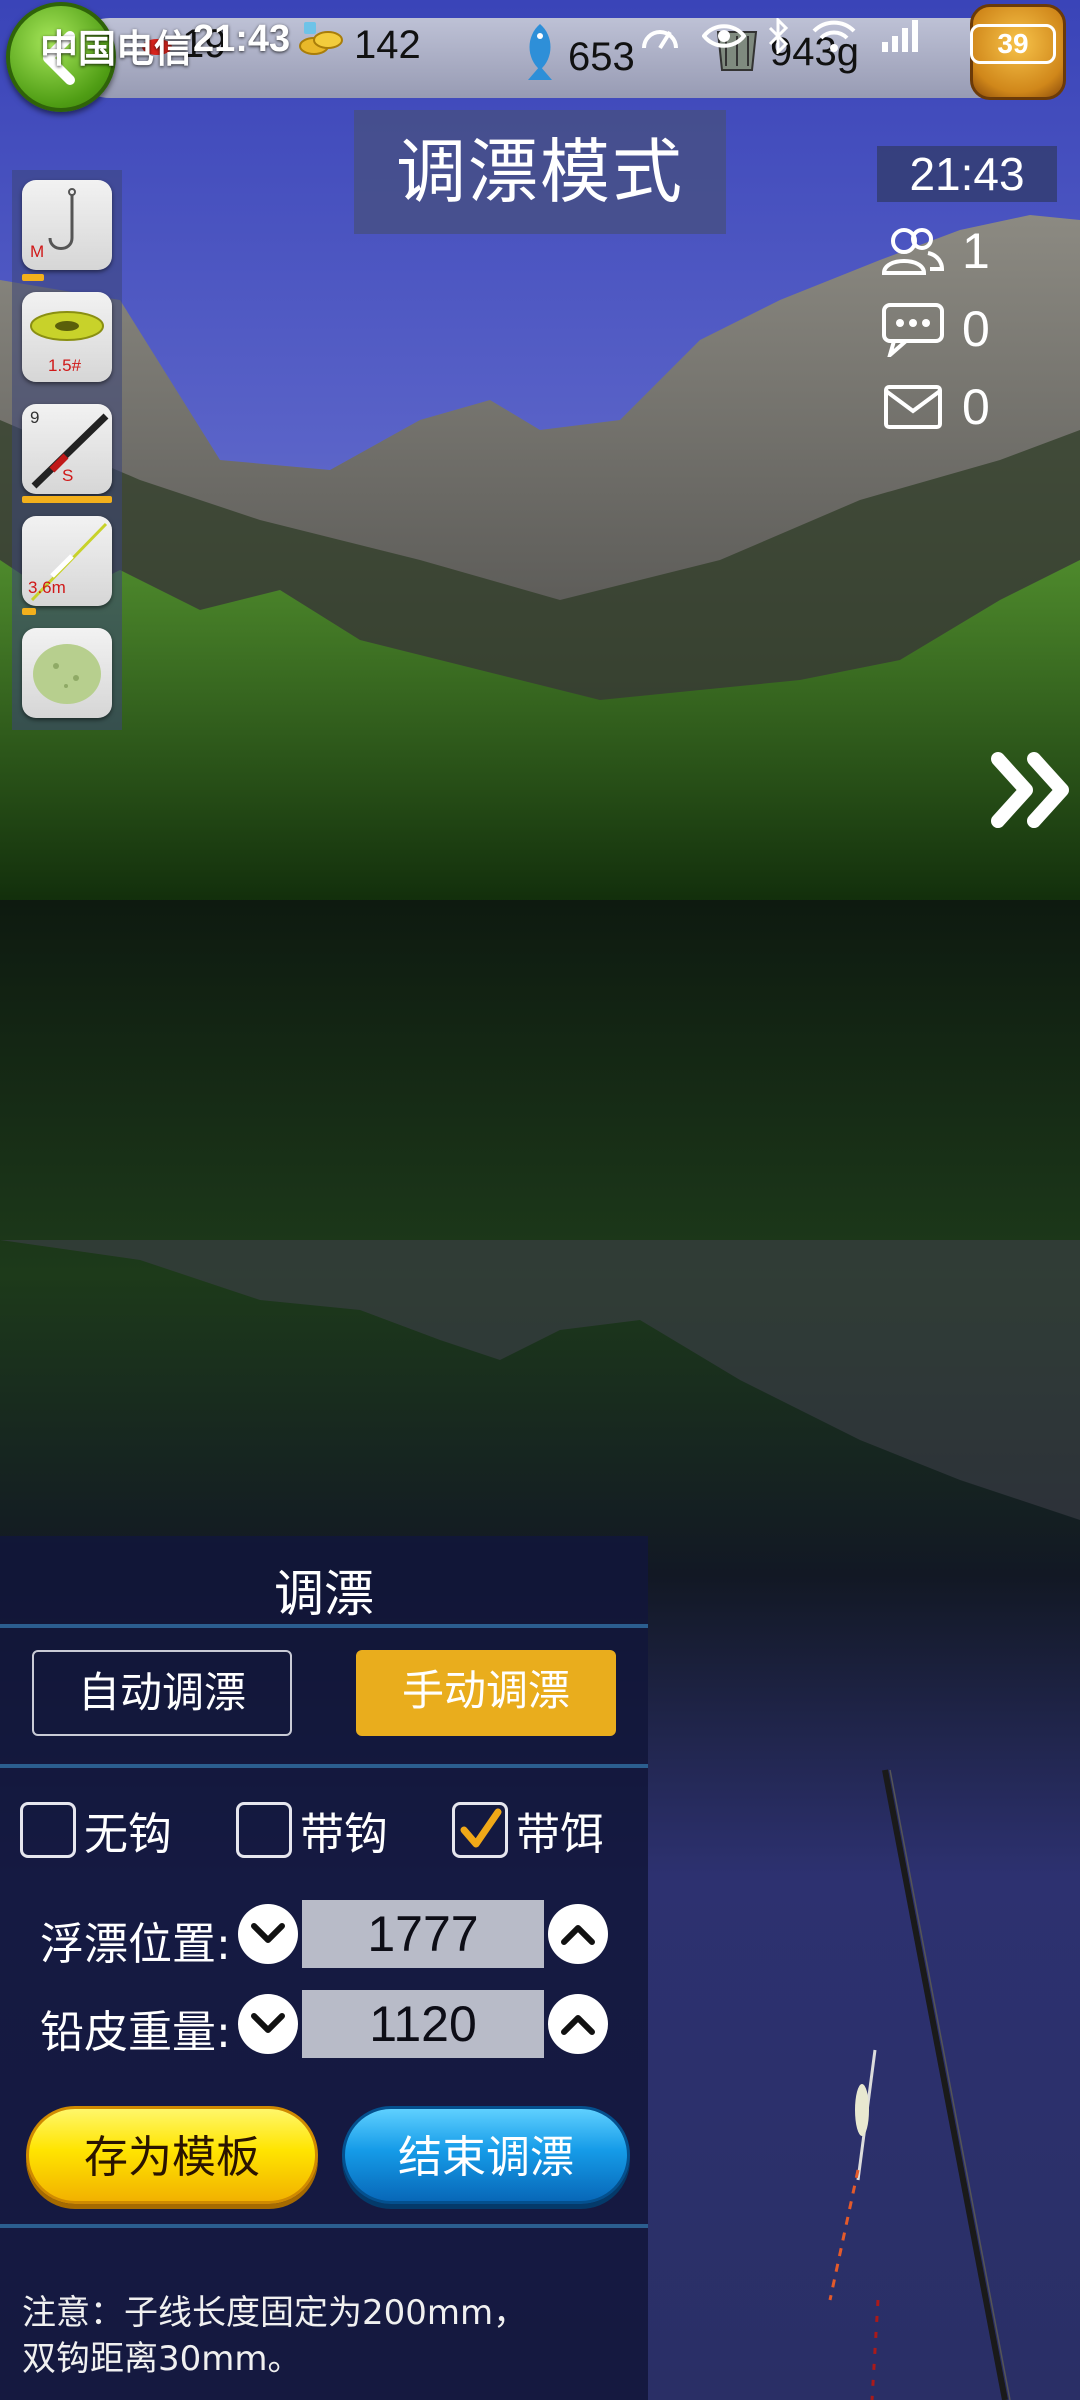 The width and height of the screenshot is (1080, 2400). I want to click on group-icon, so click(913, 251).